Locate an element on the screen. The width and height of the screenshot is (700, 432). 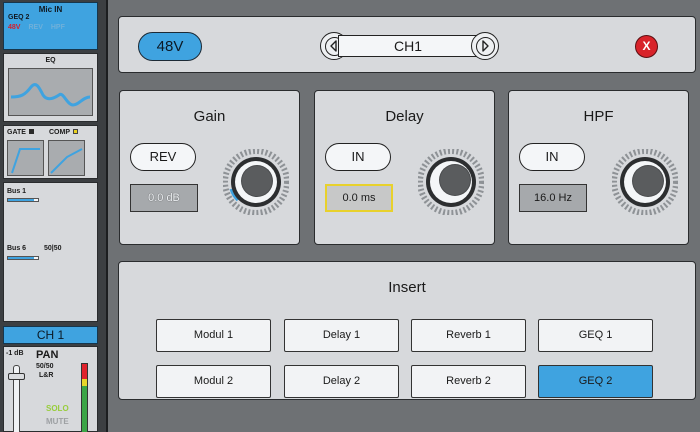
channel-label: CH 1 is located at coordinates (50, 335).